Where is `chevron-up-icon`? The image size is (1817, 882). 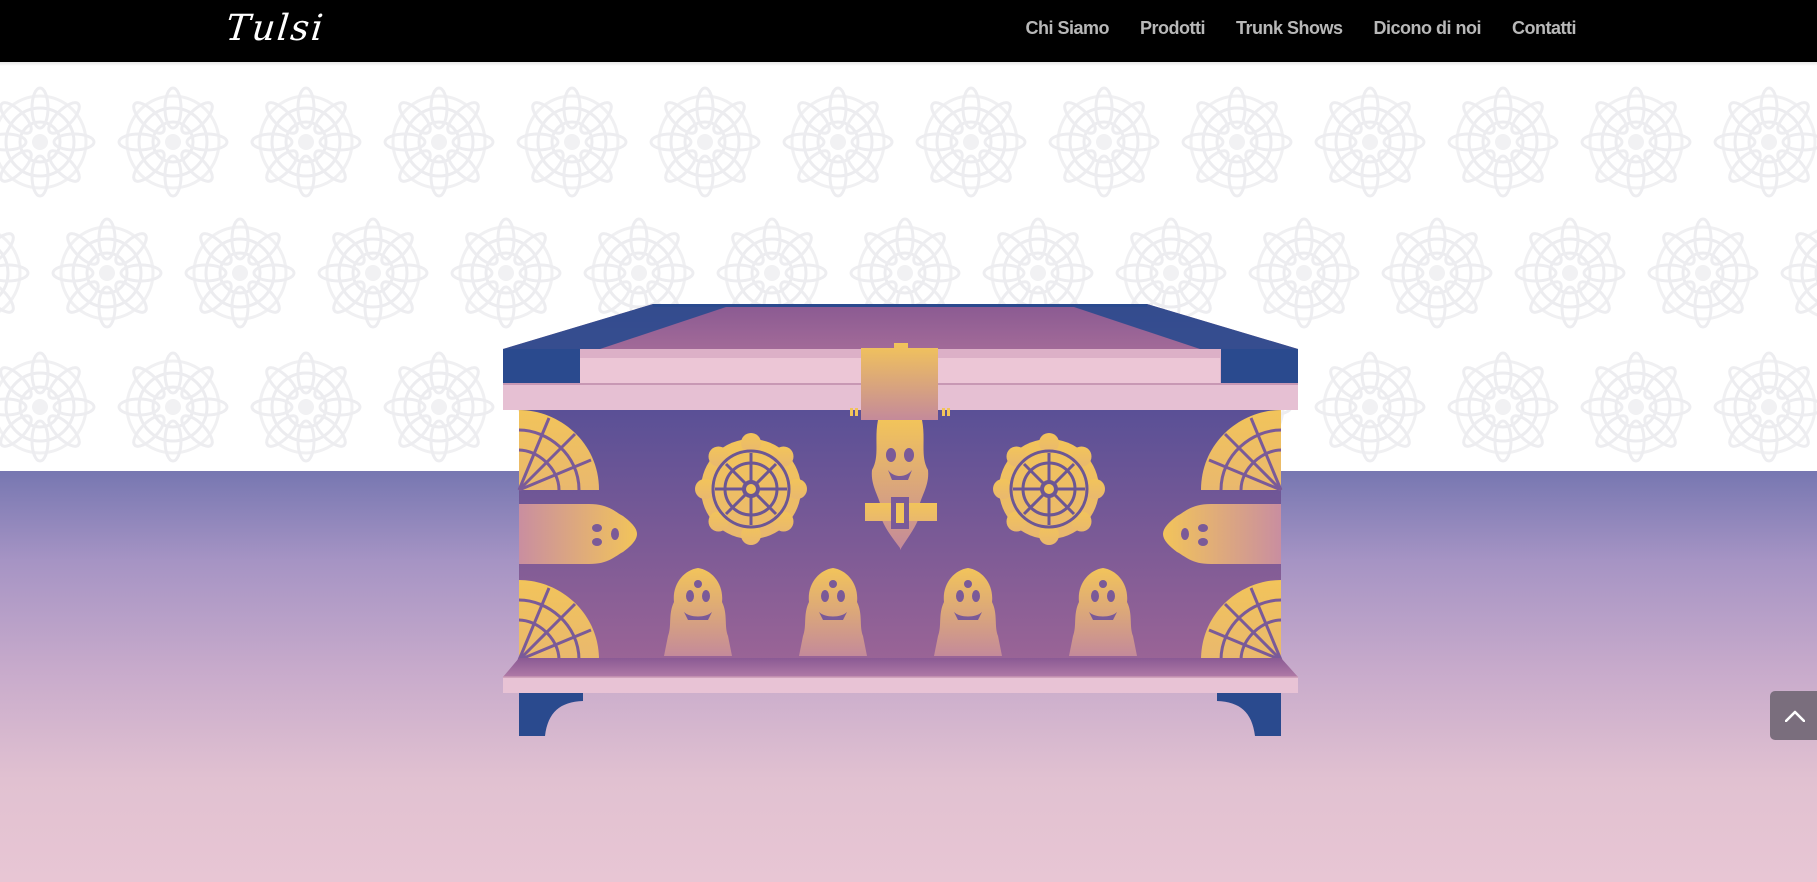 chevron-up-icon is located at coordinates (1795, 716).